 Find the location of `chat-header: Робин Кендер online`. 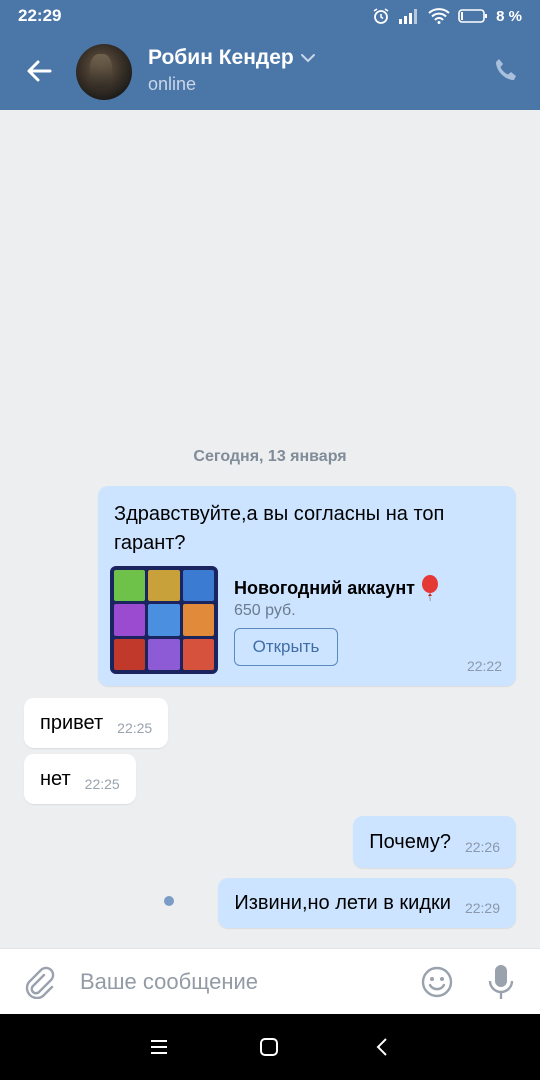

chat-header: Робин Кендер online is located at coordinates (270, 71).